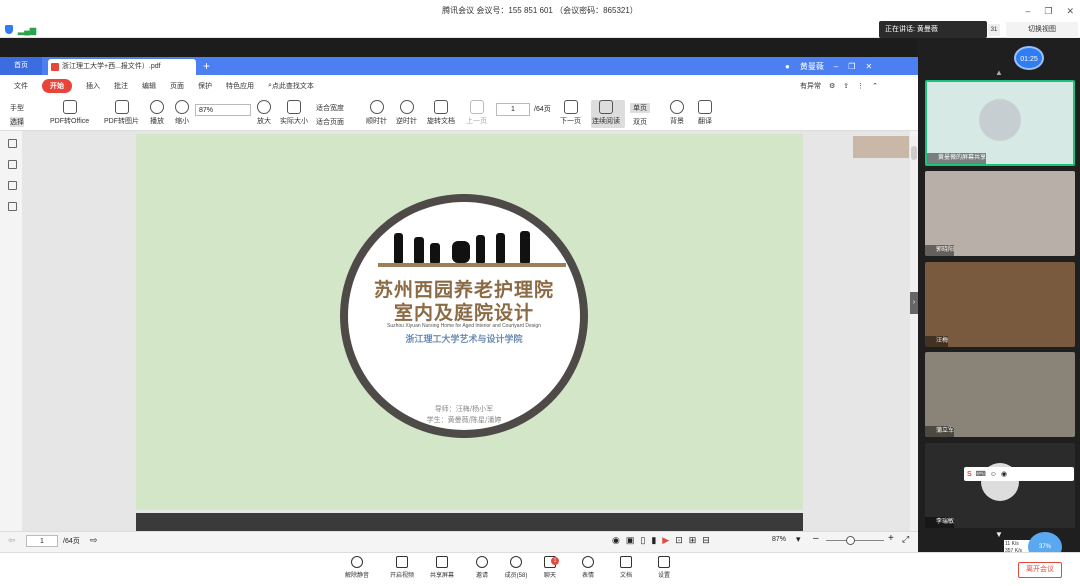 The width and height of the screenshot is (1080, 586). Describe the element at coordinates (1000, 394) in the screenshot. I see `participant-tile-4: 蒲立军` at that location.